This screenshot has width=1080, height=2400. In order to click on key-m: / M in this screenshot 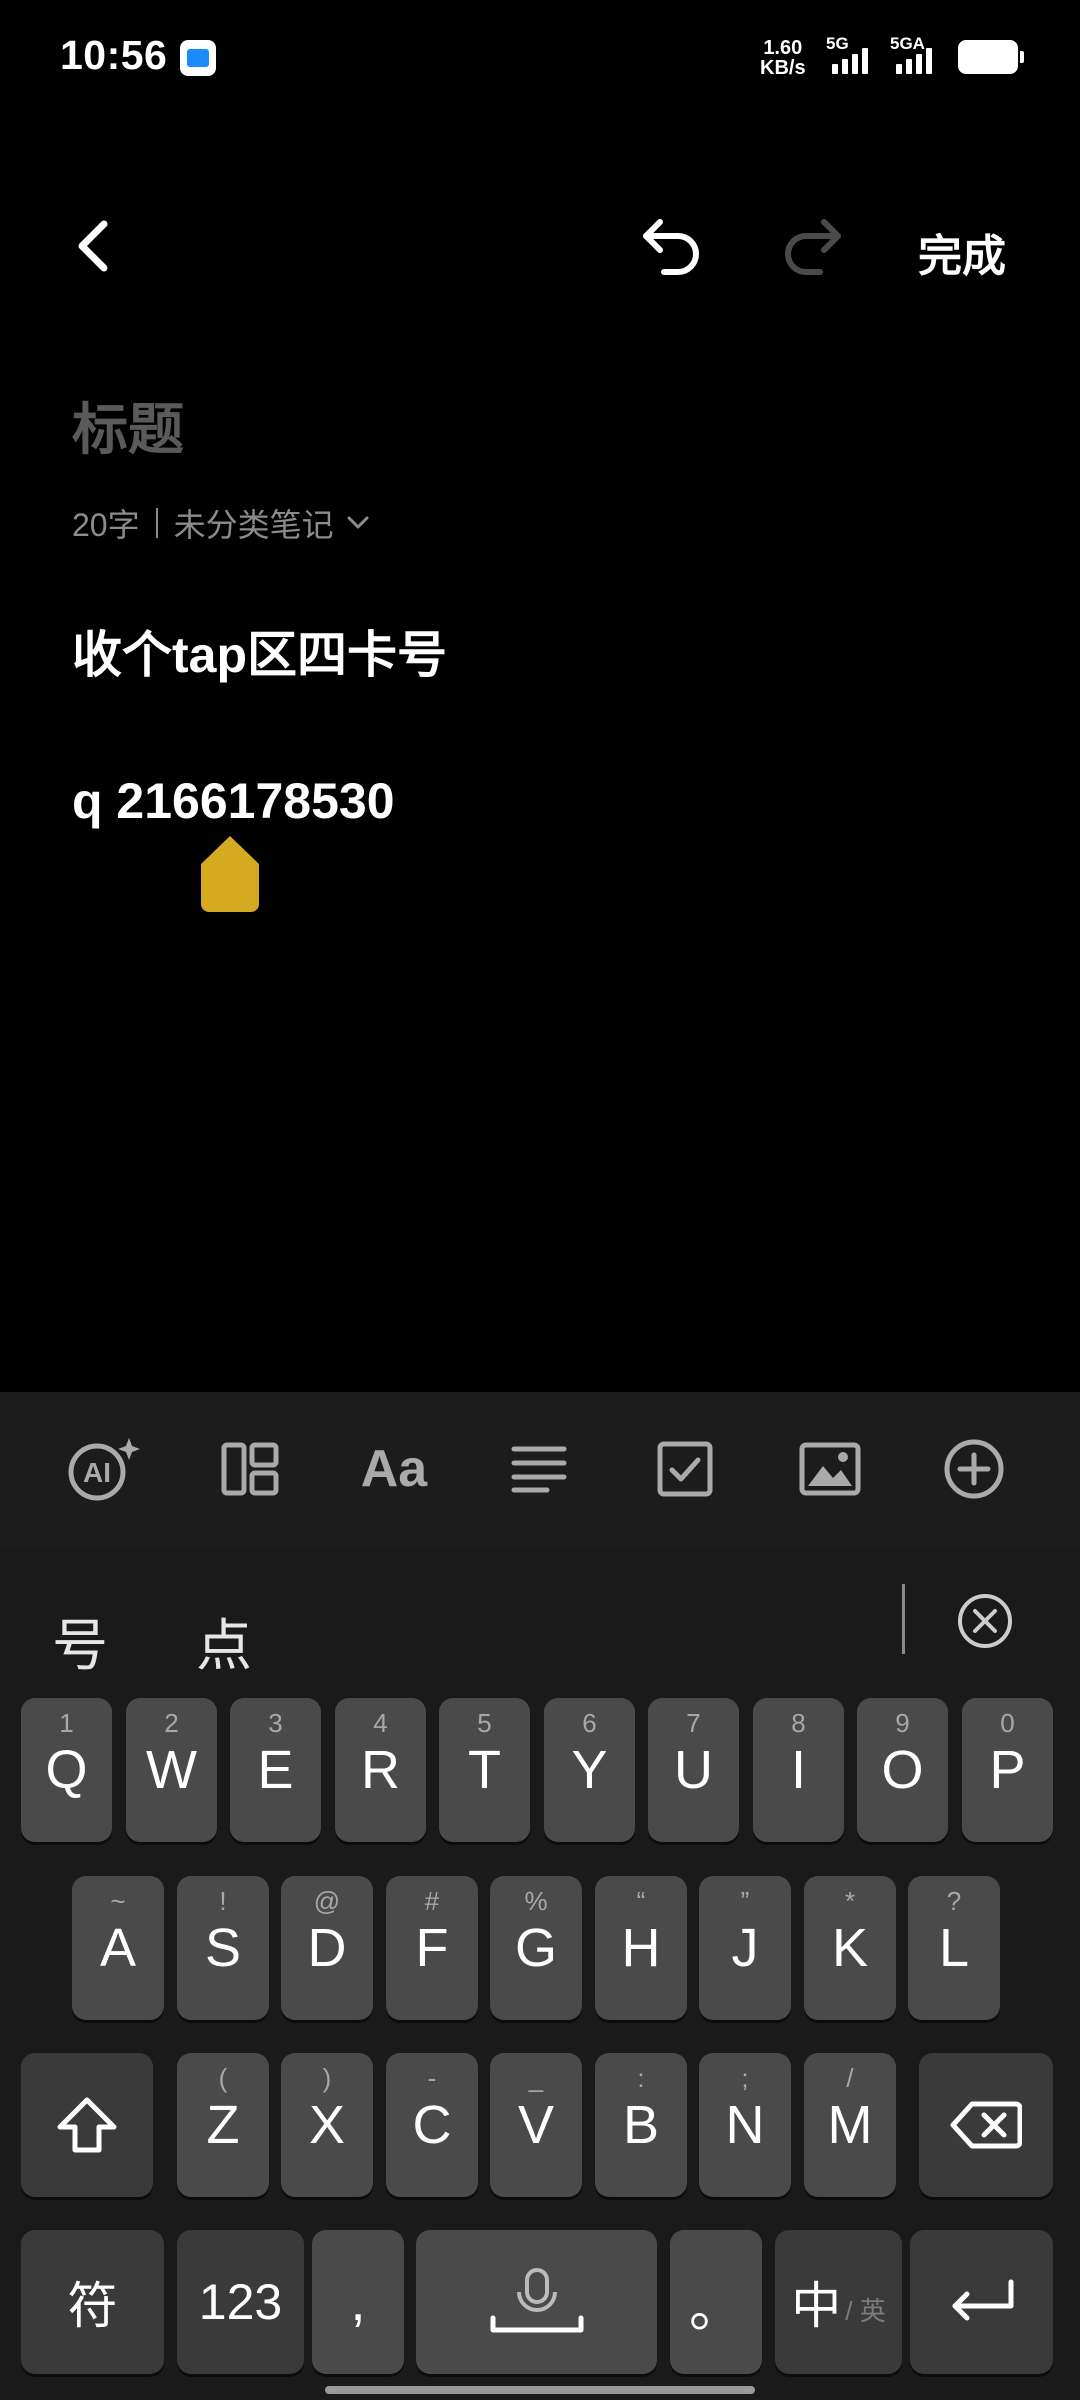, I will do `click(850, 2125)`.